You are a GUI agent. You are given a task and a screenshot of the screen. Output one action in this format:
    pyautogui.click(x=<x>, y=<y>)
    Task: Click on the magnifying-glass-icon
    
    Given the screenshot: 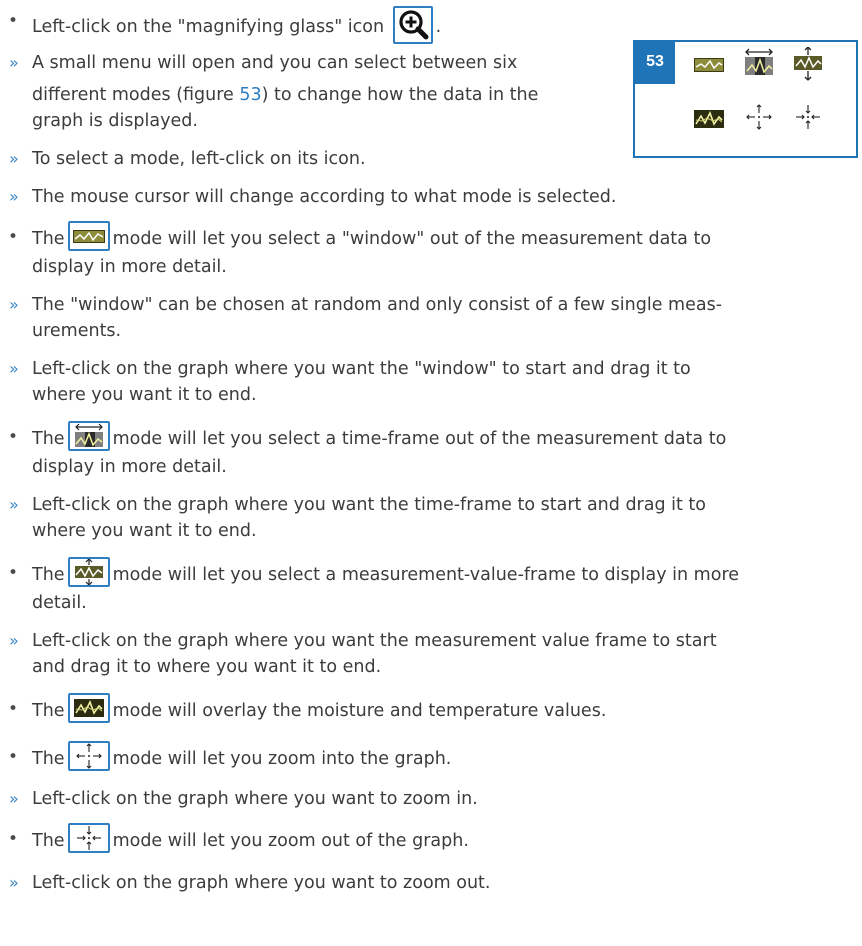 What is the action you would take?
    pyautogui.click(x=412, y=25)
    